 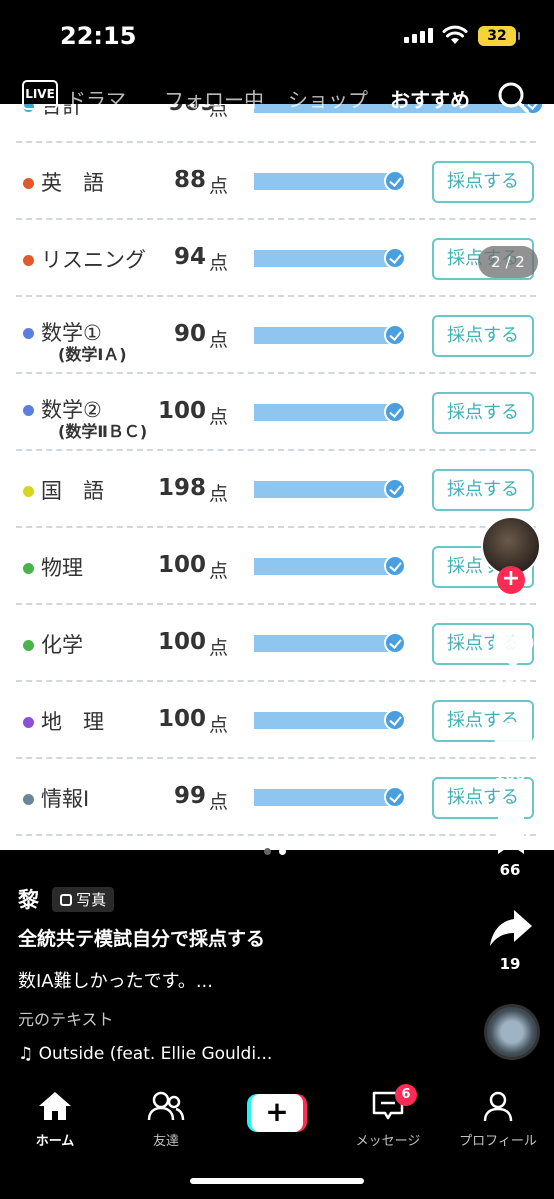 I want to click on tab-for-you: おすすめ, so click(x=430, y=98).